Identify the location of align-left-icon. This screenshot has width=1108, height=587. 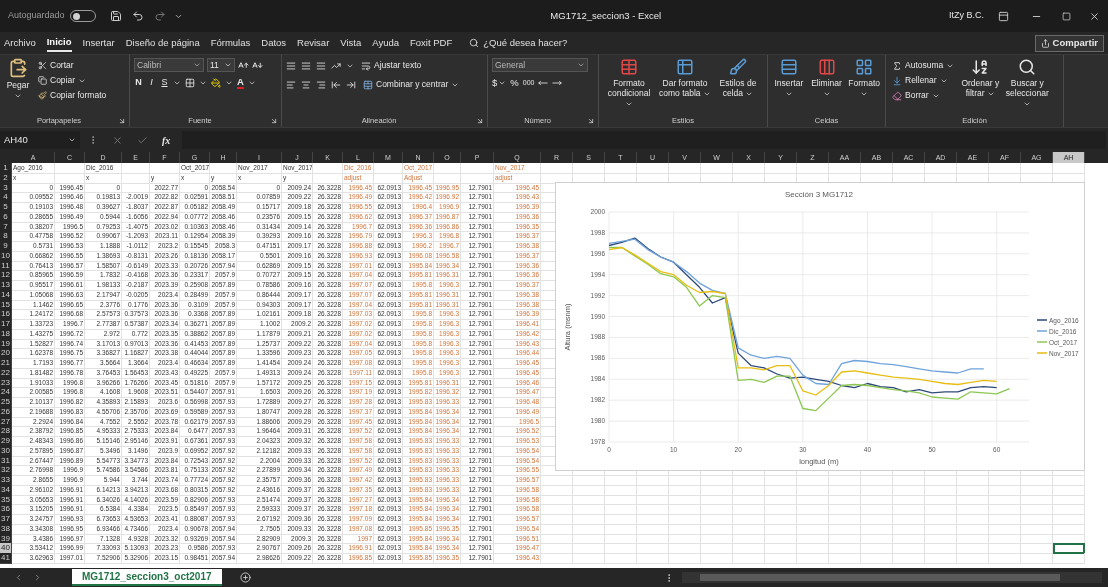
(291, 84).